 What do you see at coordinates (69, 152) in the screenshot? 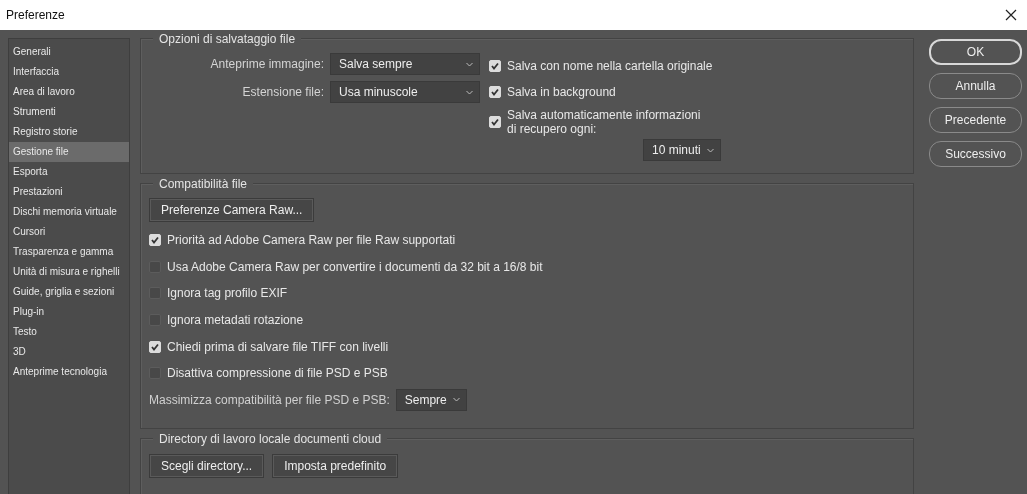
I see `sidebar-item: Gestione file` at bounding box center [69, 152].